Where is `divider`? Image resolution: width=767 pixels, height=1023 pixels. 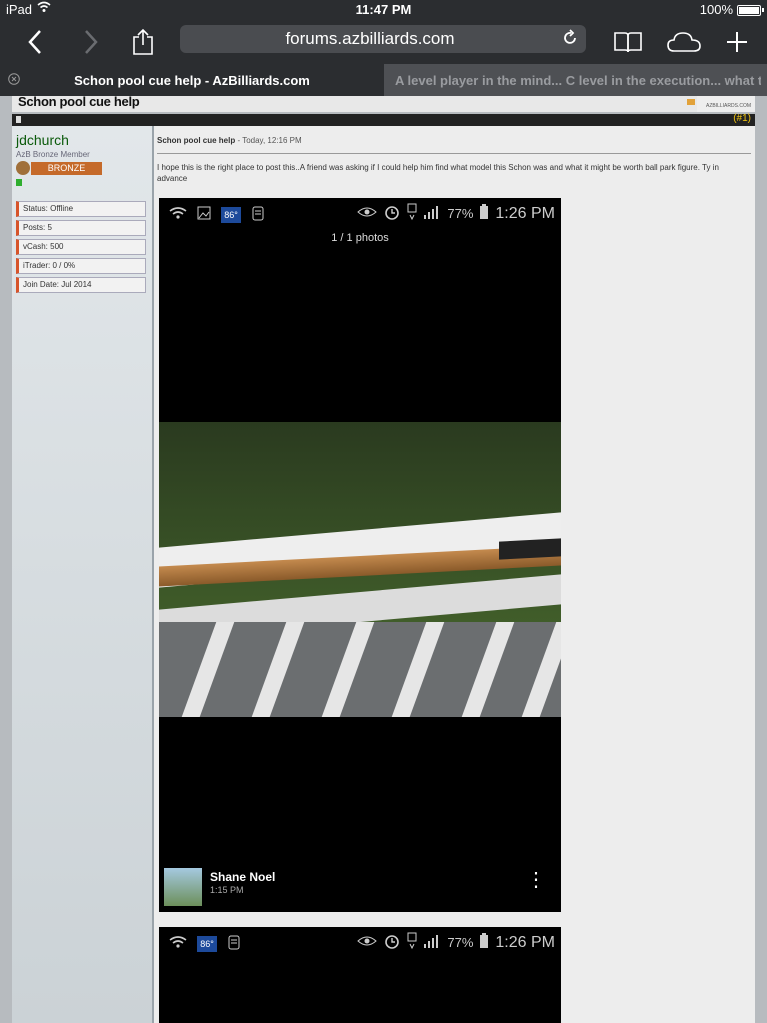 divider is located at coordinates (454, 153).